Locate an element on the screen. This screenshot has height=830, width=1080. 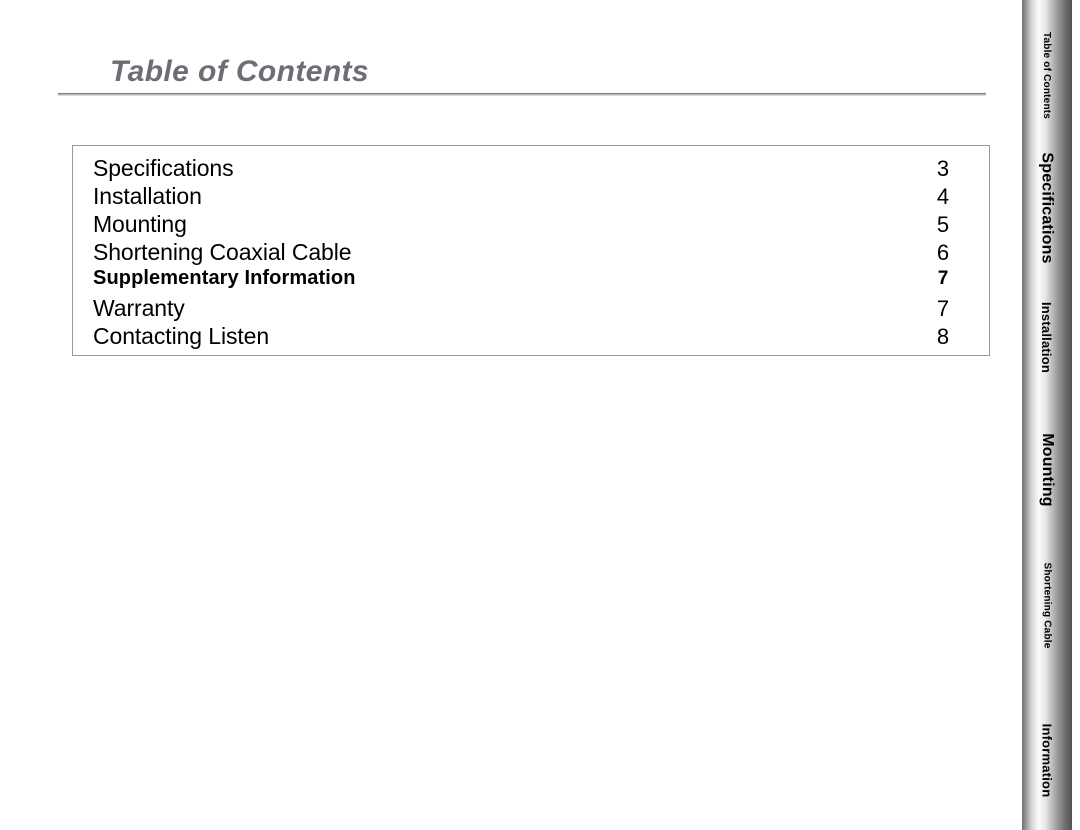
toc-entry-label: Shortening Coaxial Cable is located at coordinates (222, 252).